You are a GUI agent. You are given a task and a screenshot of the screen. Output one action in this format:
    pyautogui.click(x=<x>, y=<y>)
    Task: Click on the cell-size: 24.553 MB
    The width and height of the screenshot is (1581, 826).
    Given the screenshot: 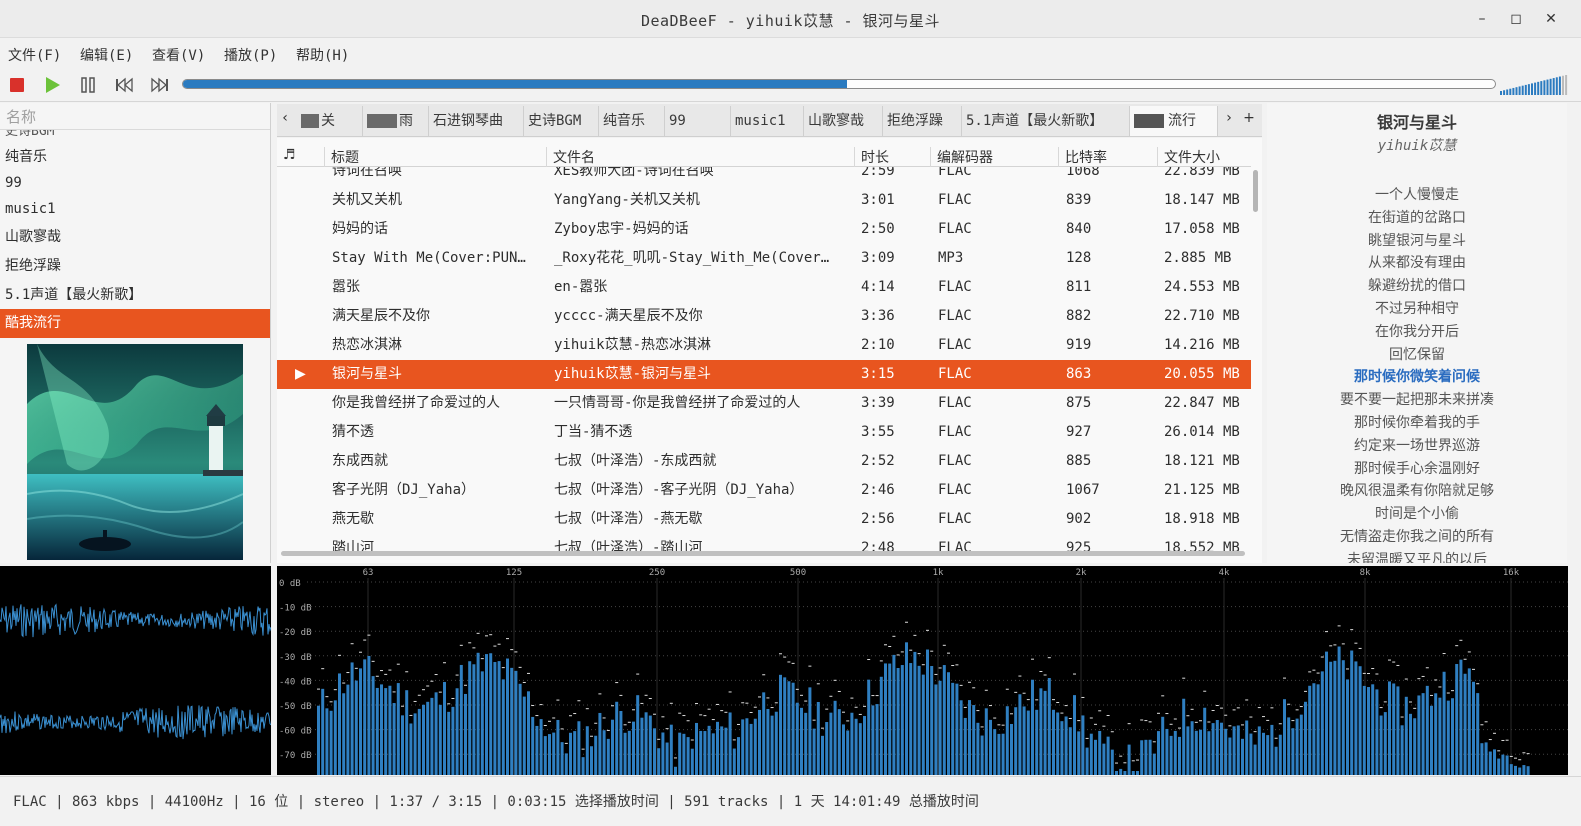 What is the action you would take?
    pyautogui.click(x=1202, y=287)
    